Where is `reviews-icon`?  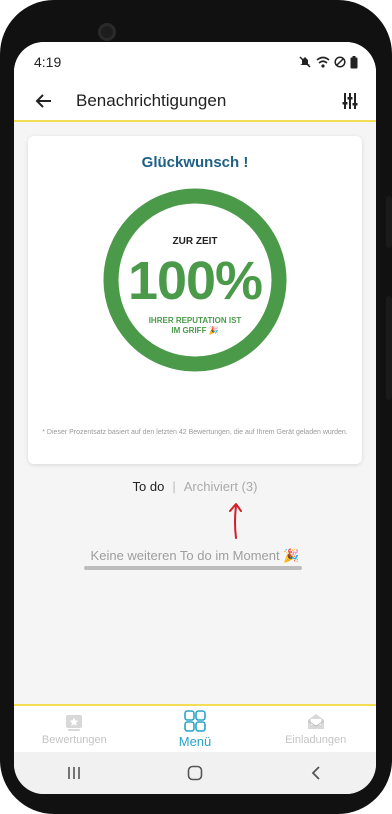 reviews-icon is located at coordinates (74, 723).